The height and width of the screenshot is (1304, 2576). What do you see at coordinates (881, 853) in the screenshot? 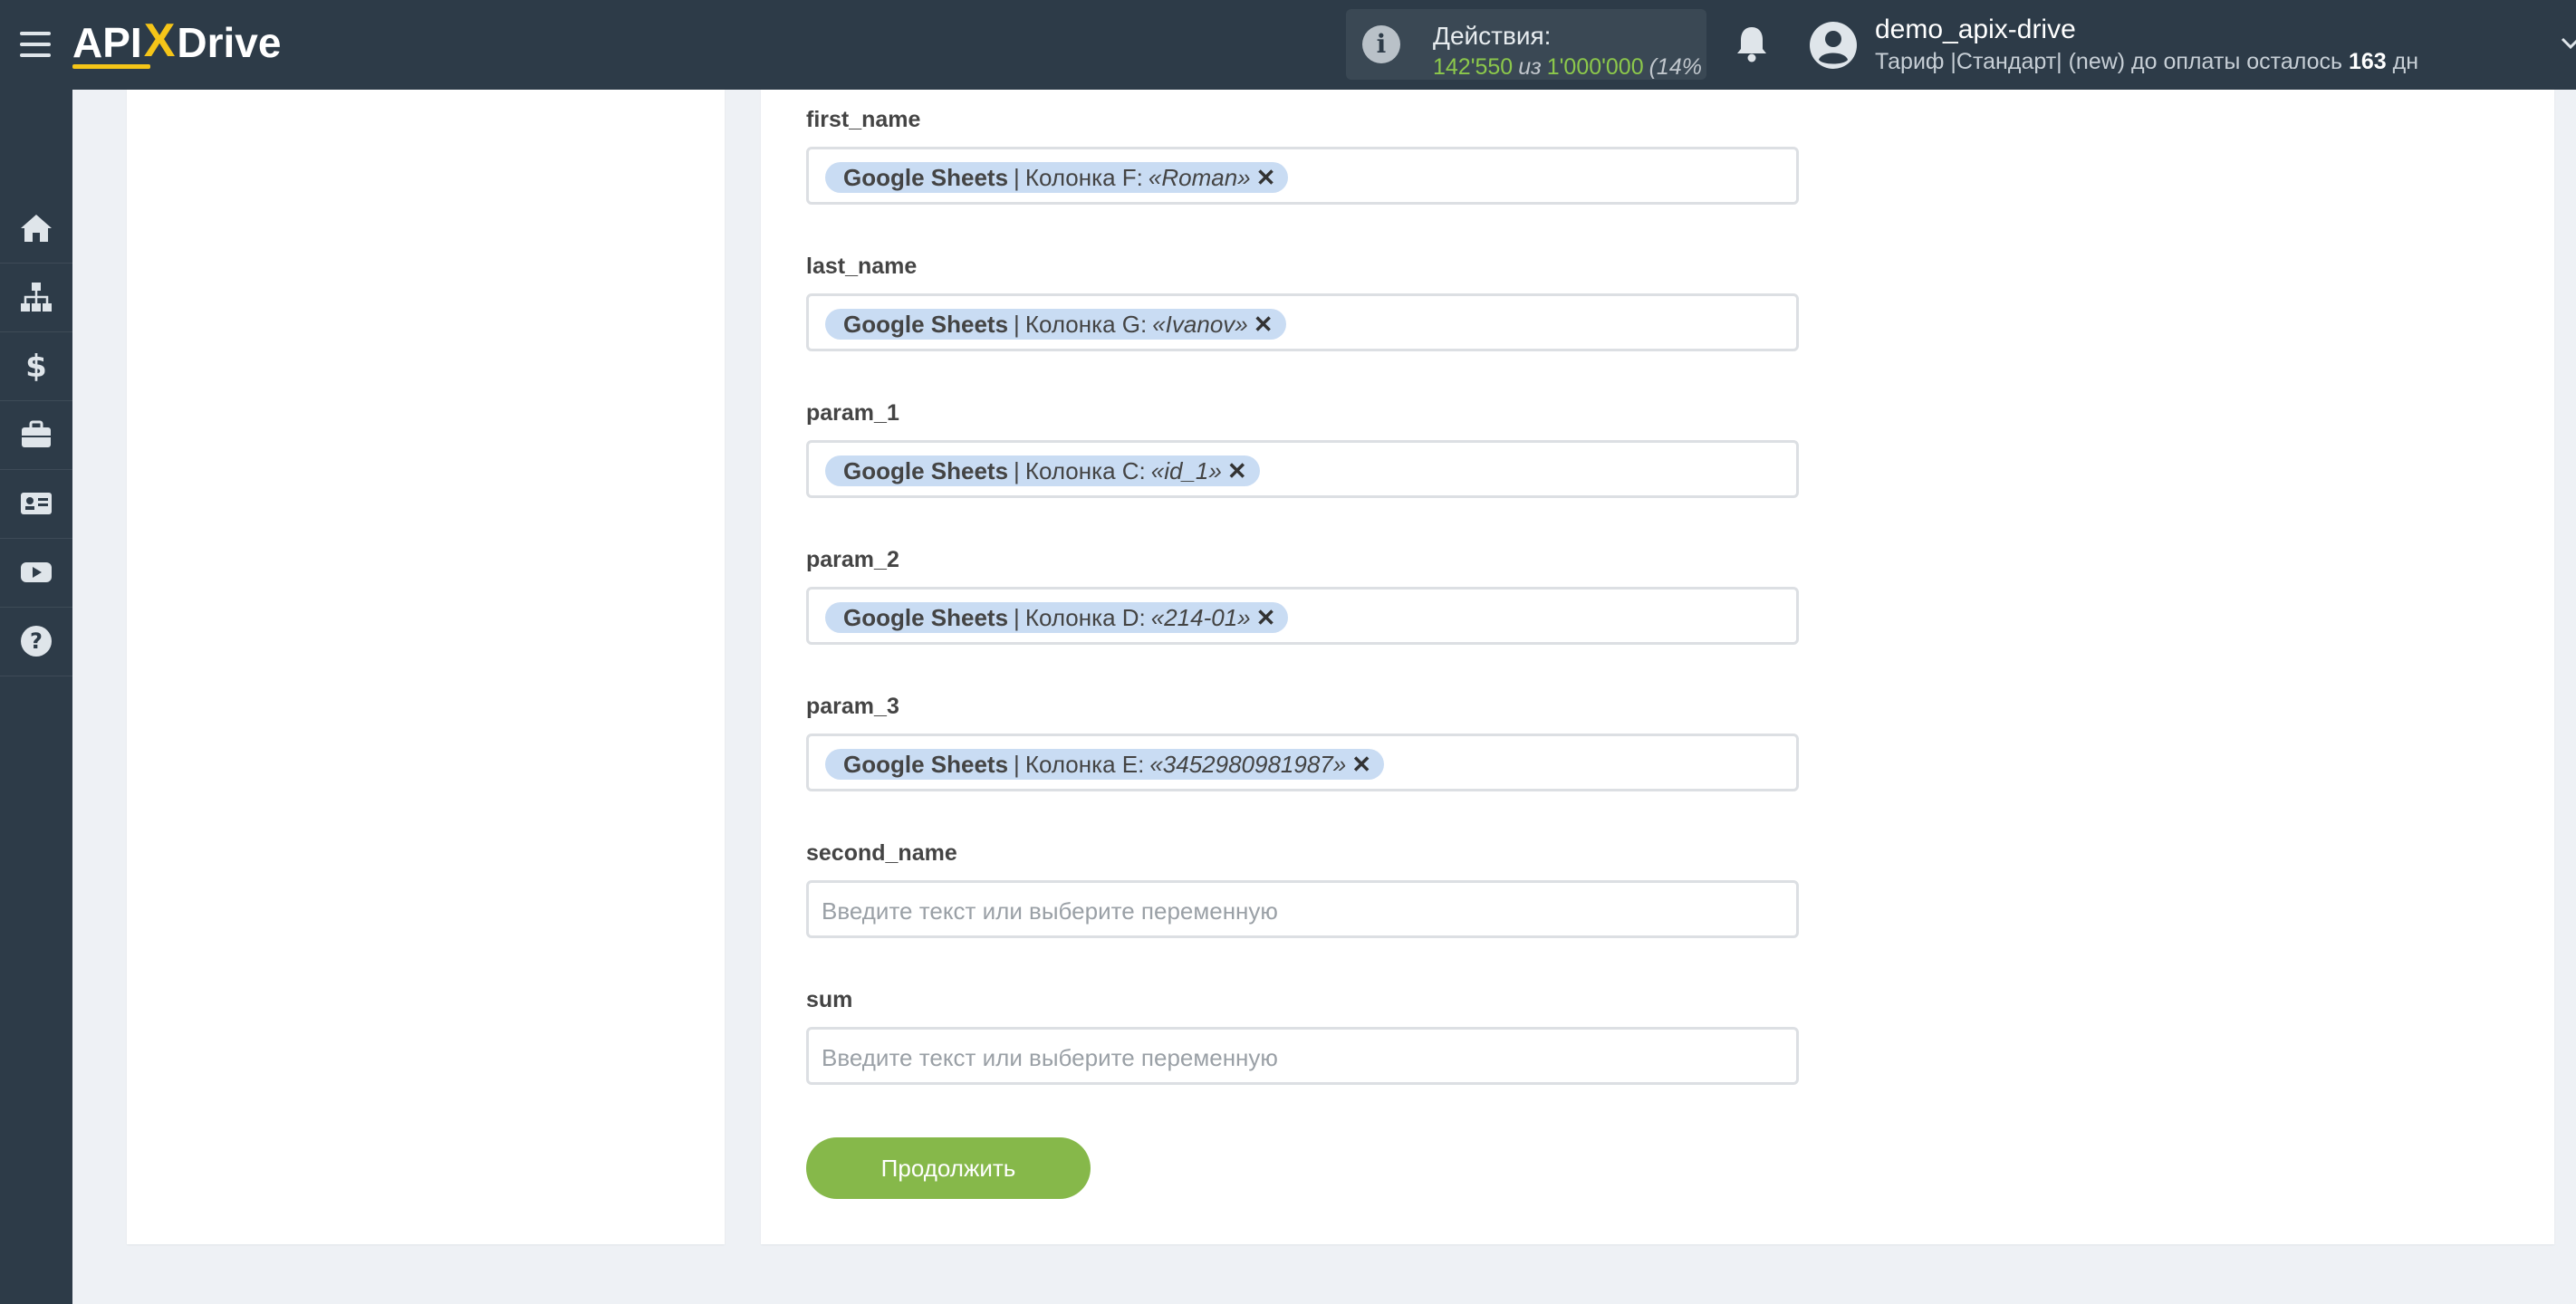
I see `field-label-second-name: second_name` at bounding box center [881, 853].